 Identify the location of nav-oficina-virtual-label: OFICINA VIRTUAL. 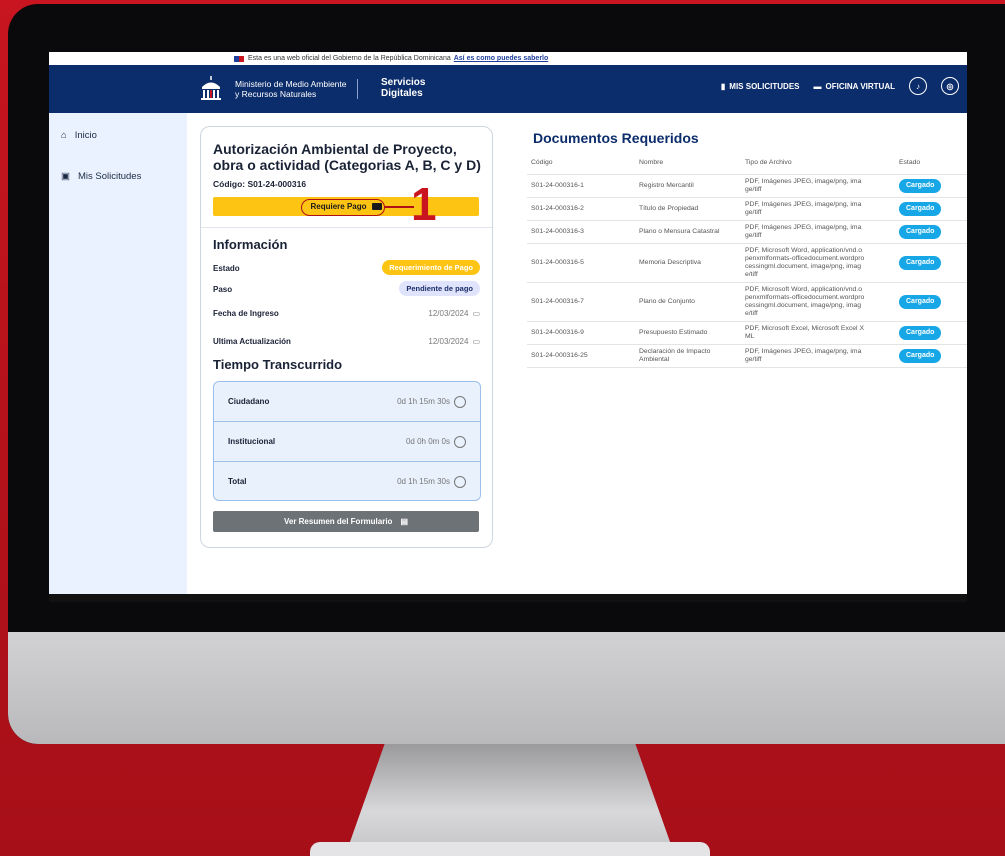
(860, 86).